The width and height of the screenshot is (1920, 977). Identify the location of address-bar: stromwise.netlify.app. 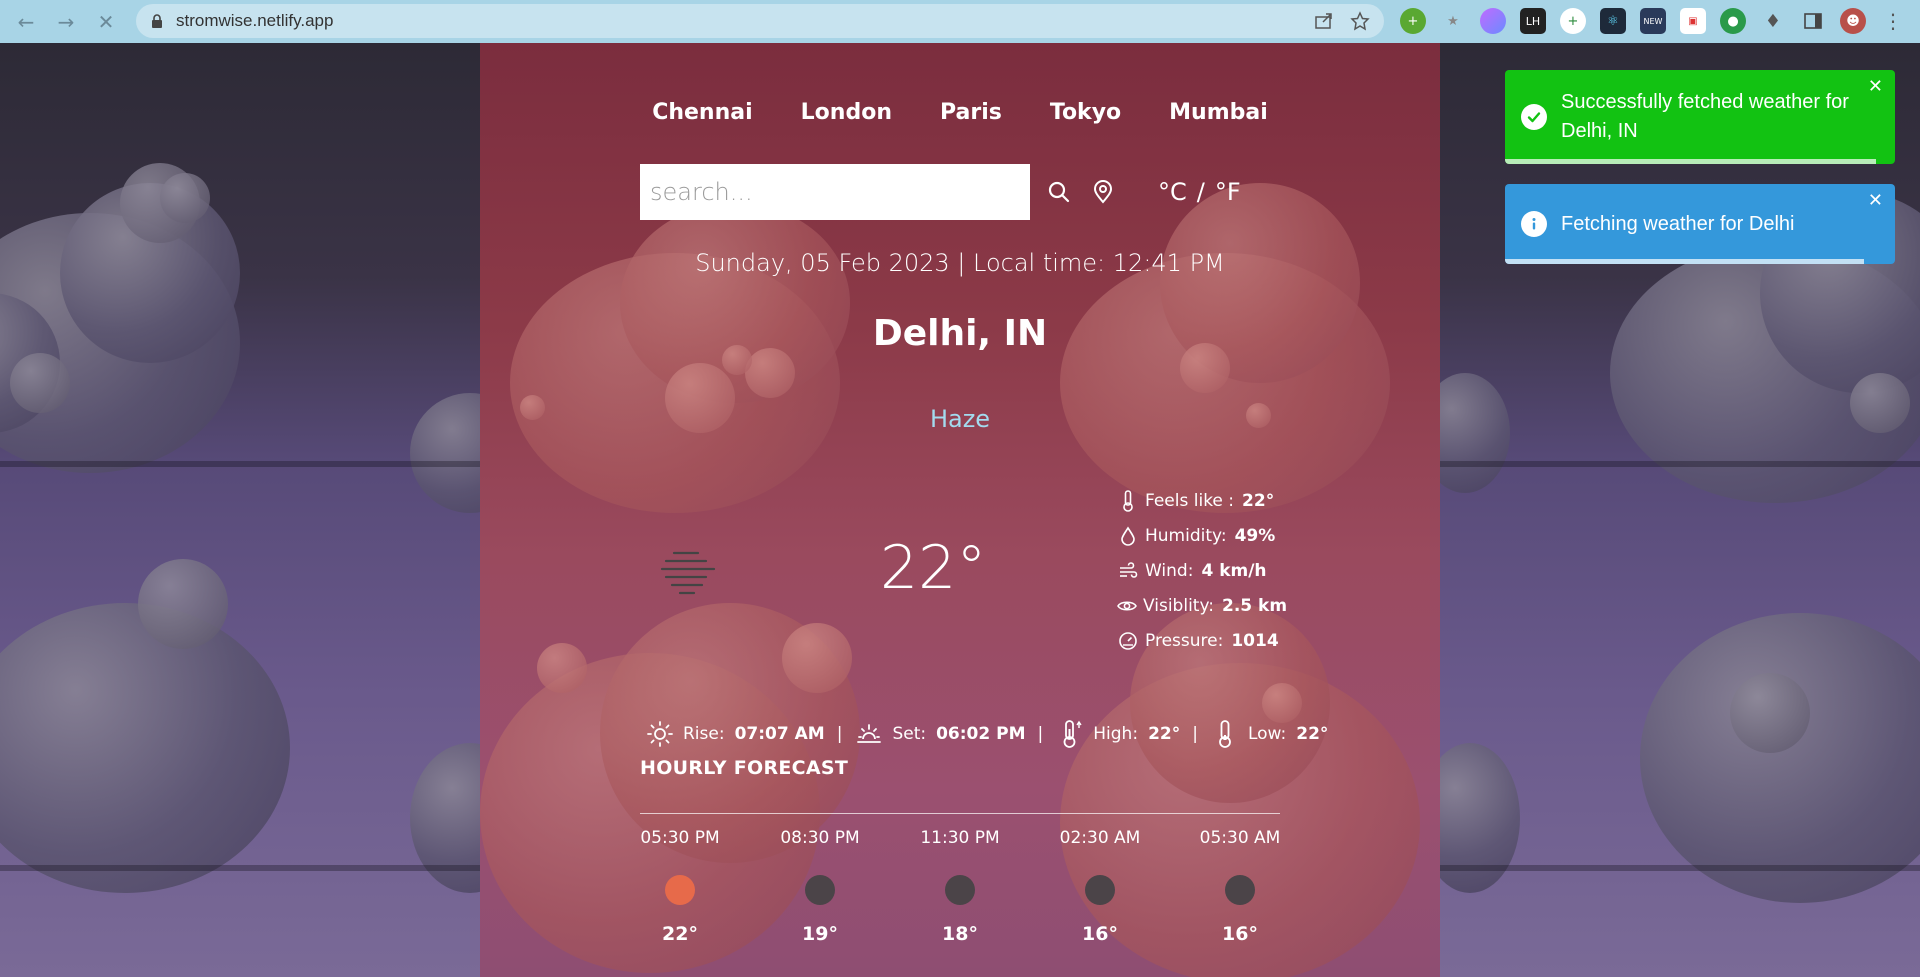
(760, 21).